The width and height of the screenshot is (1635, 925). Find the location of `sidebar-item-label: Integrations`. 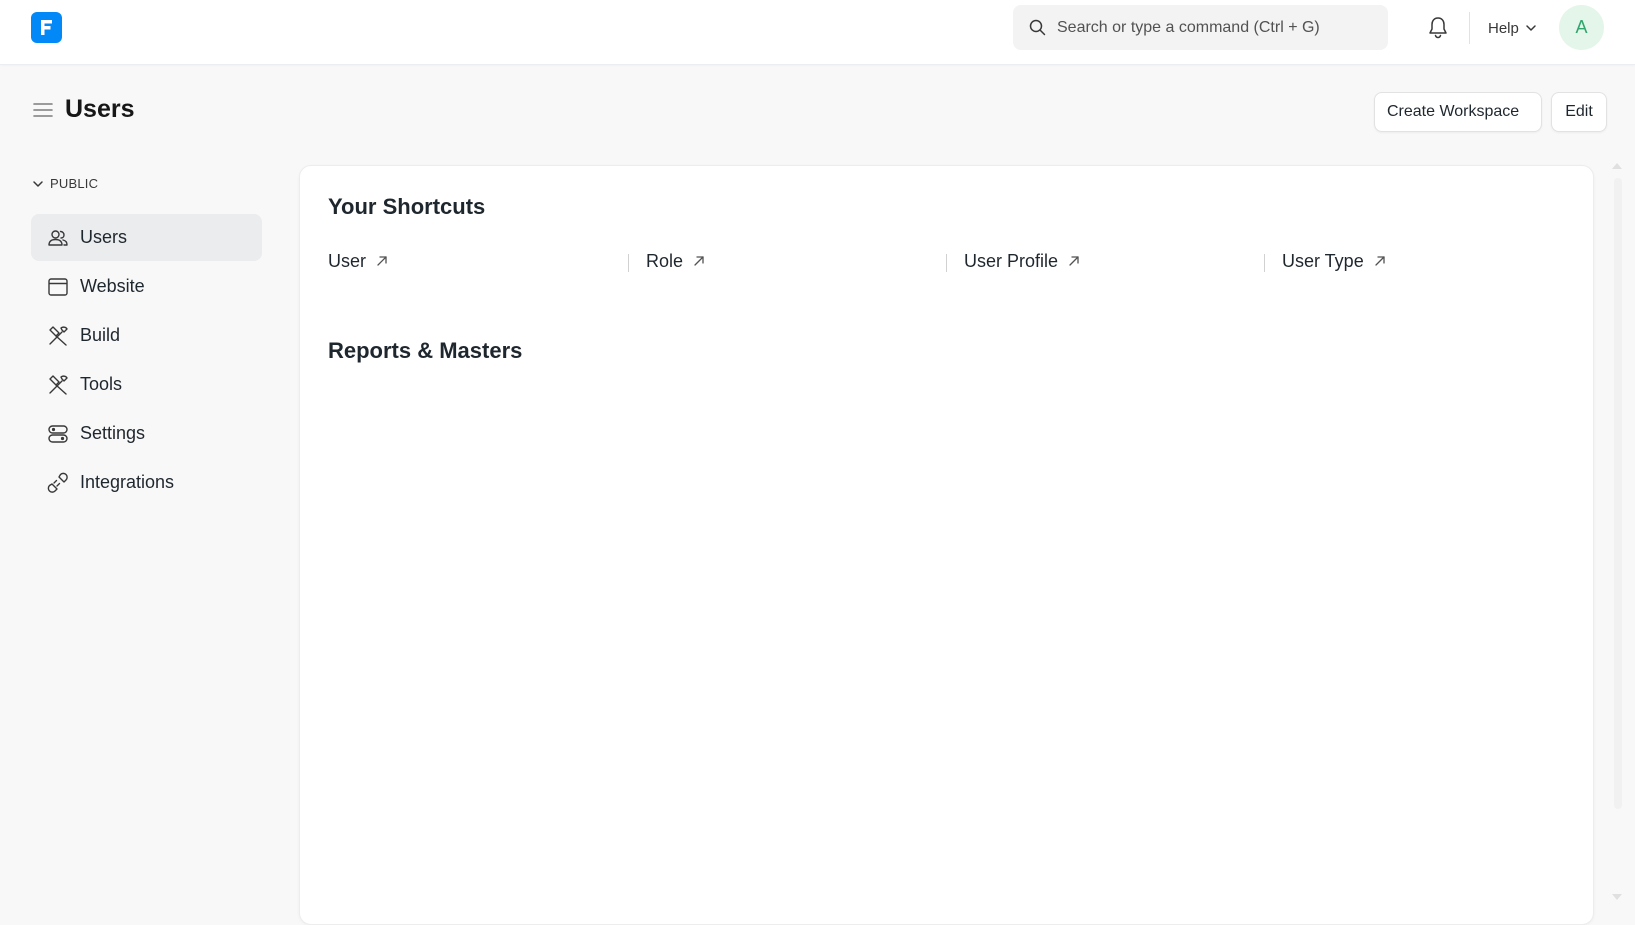

sidebar-item-label: Integrations is located at coordinates (127, 482).